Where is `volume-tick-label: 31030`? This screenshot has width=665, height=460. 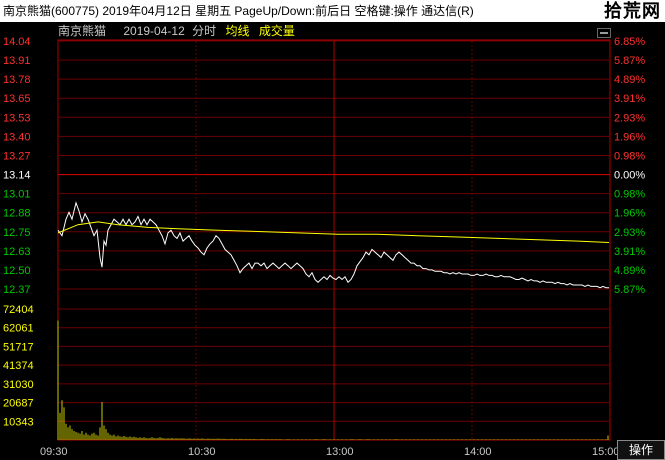
volume-tick-label: 31030 is located at coordinates (18, 385).